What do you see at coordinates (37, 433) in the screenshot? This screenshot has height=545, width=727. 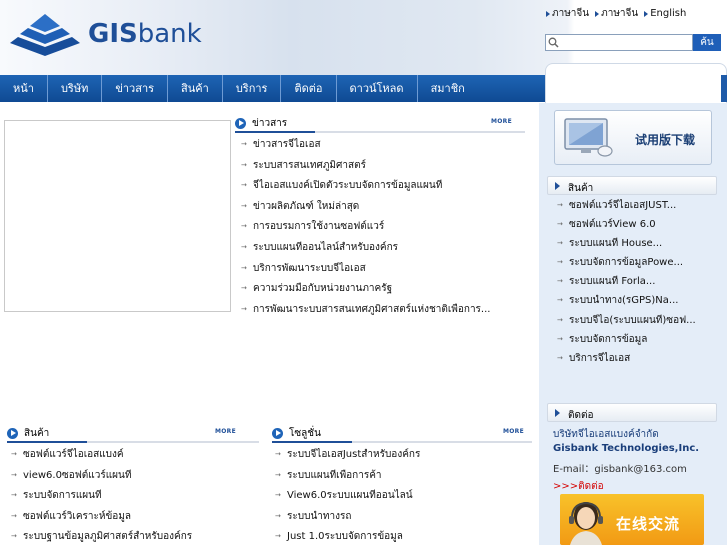 I see `products-title: สินค้า` at bounding box center [37, 433].